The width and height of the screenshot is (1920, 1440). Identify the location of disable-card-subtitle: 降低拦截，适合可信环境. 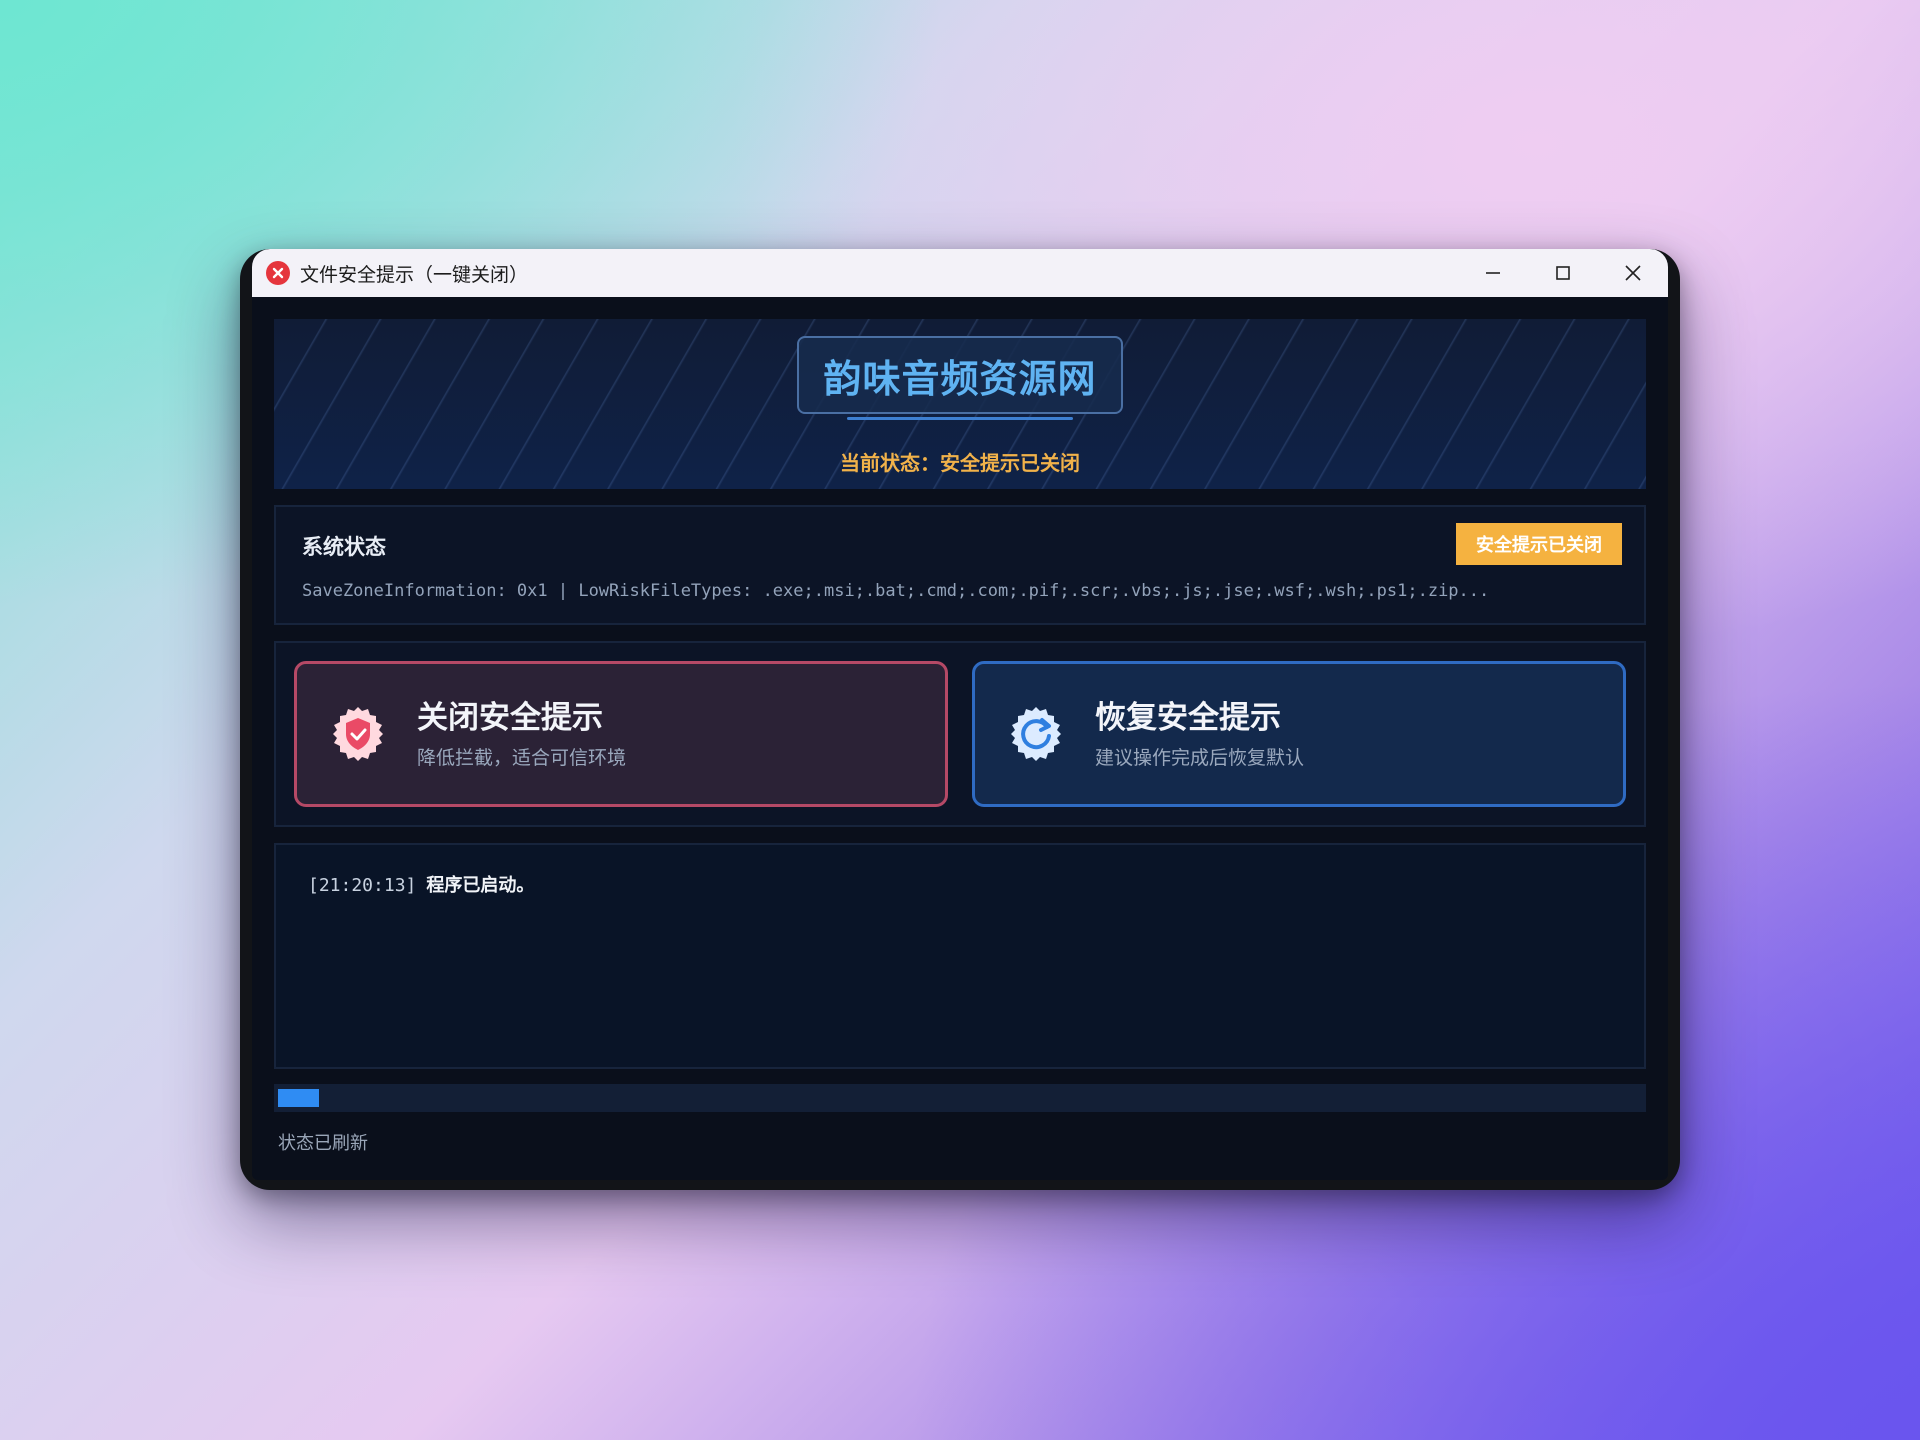
(522, 757).